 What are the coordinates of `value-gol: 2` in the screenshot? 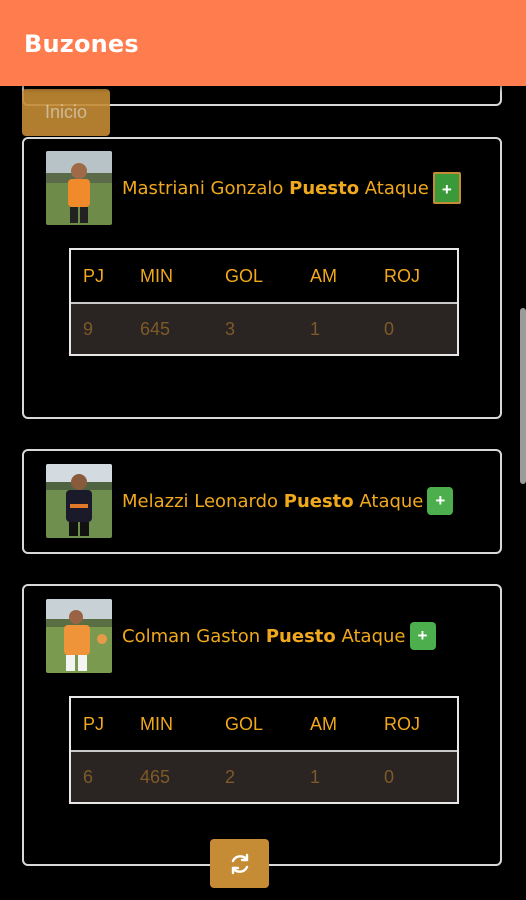 It's located at (230, 776).